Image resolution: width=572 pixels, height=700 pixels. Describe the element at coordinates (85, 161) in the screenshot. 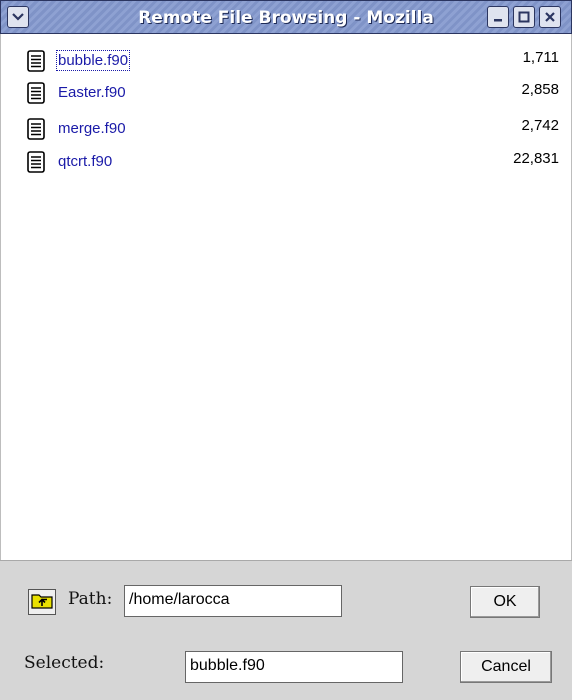

I see `file-name: qtcrt.f90` at that location.